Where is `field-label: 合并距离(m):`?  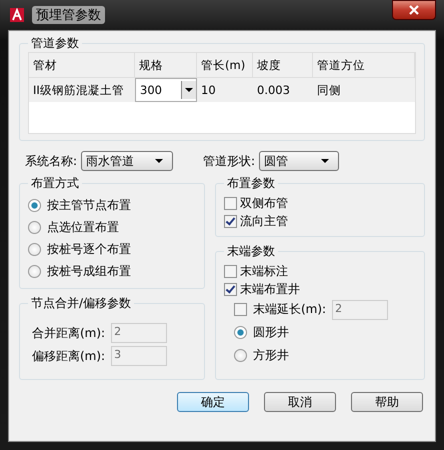
field-label: 合并距离(m): is located at coordinates (69, 333).